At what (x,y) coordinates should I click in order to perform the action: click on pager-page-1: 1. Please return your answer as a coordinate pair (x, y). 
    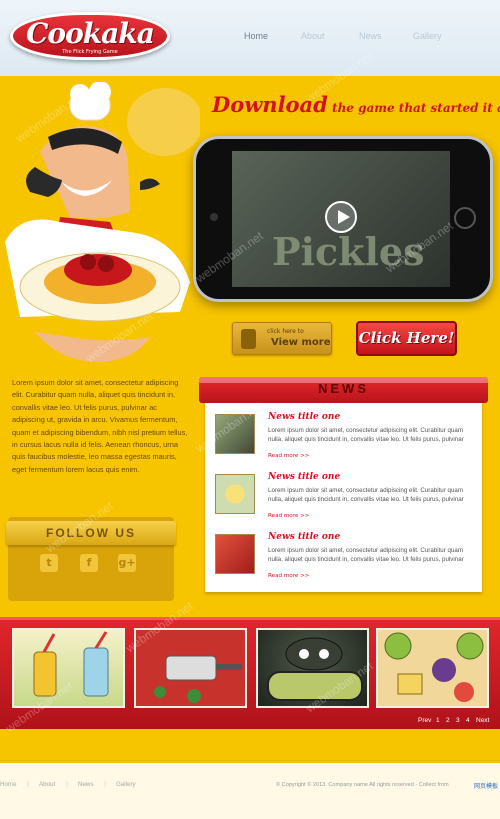
    Looking at the image, I should click on (438, 720).